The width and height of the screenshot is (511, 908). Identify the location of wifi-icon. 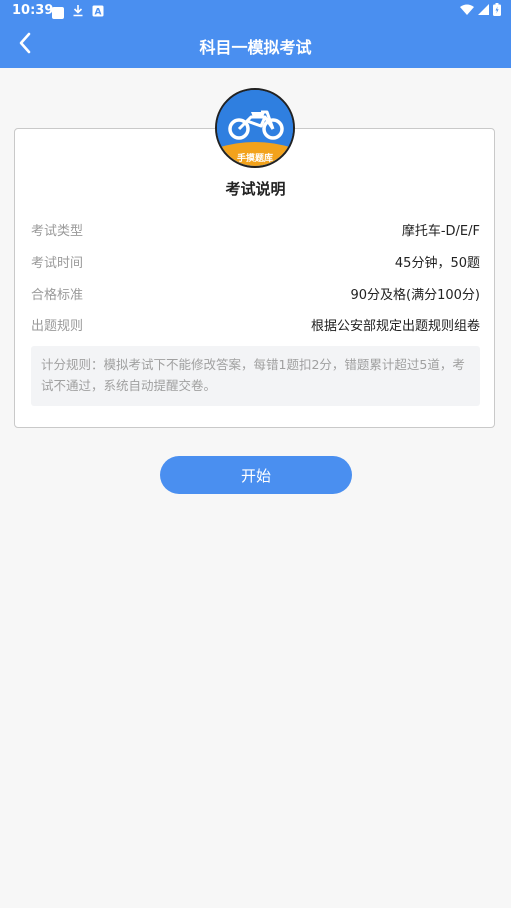
(467, 12).